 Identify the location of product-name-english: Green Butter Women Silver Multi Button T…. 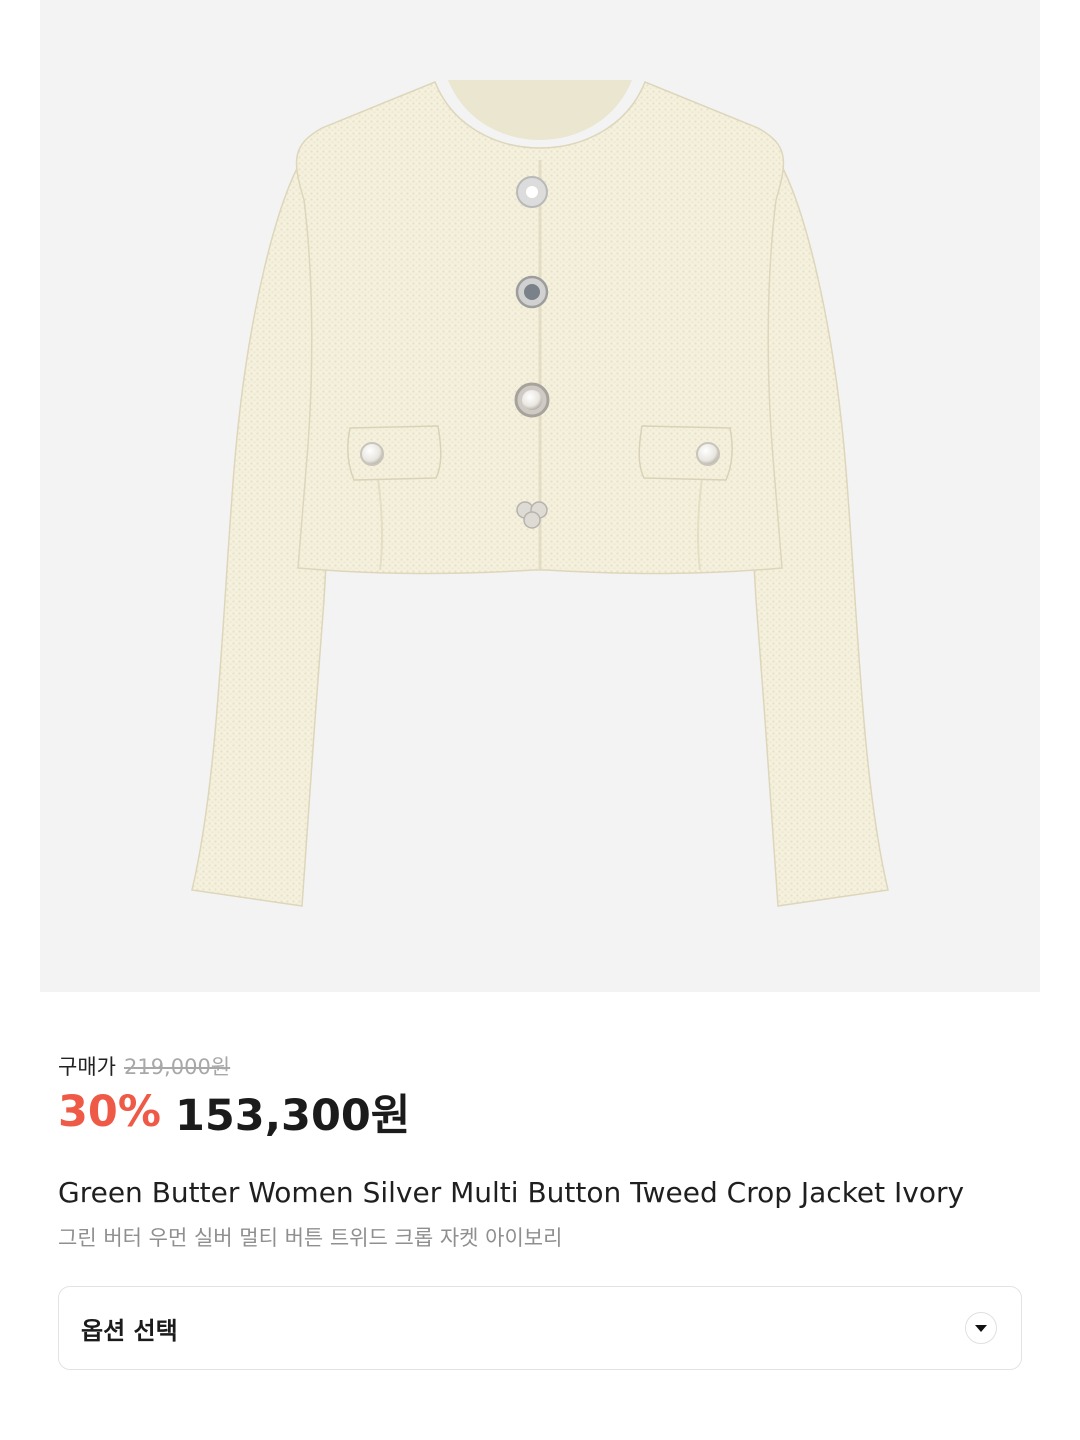
(511, 1192).